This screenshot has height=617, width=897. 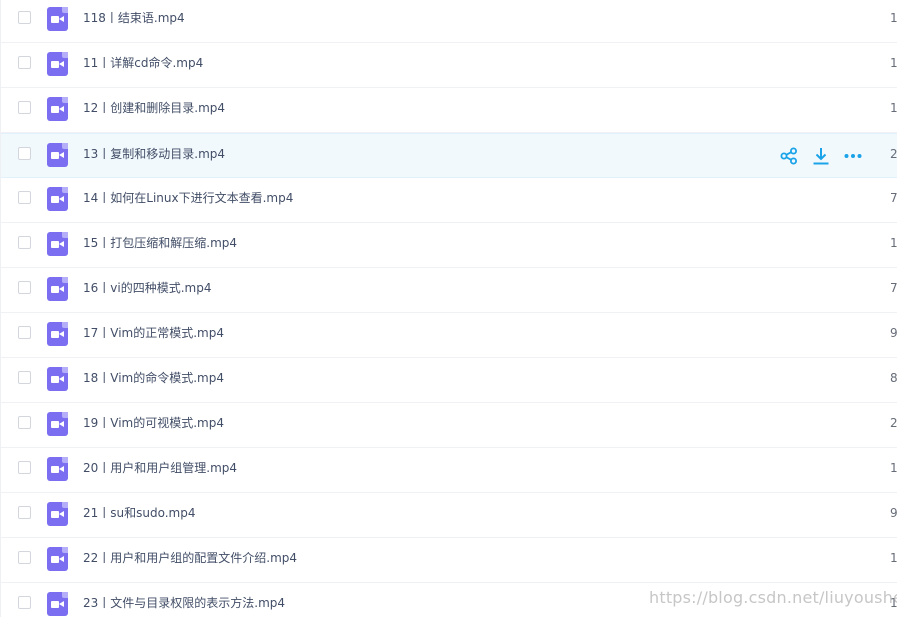 I want to click on file-name-link: 22丨用户和用户组的配置文件介绍.mp4, so click(x=190, y=558).